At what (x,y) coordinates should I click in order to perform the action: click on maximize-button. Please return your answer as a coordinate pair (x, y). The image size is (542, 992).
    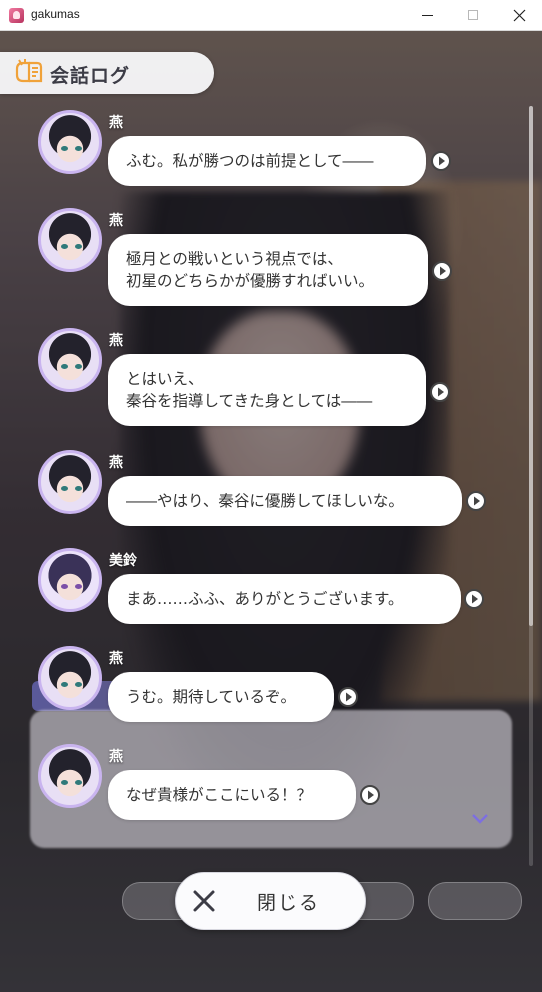
    Looking at the image, I should click on (473, 15).